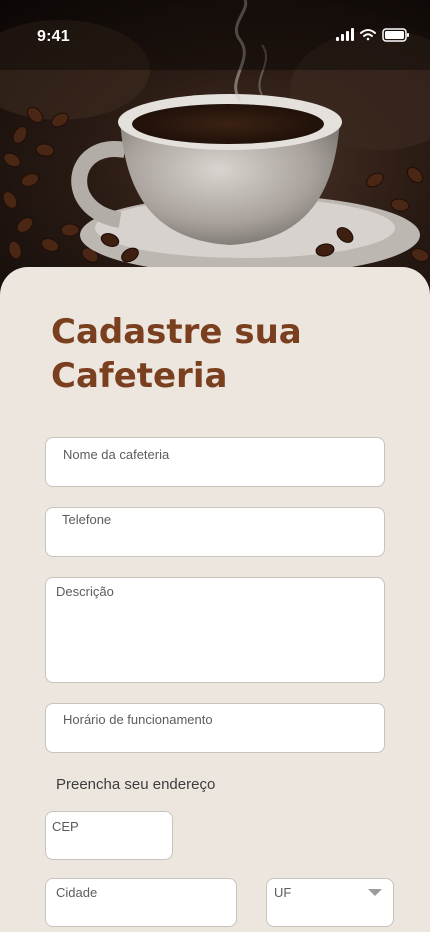 The image size is (430, 932). Describe the element at coordinates (141, 902) in the screenshot. I see `cidade-field: Cidade` at that location.